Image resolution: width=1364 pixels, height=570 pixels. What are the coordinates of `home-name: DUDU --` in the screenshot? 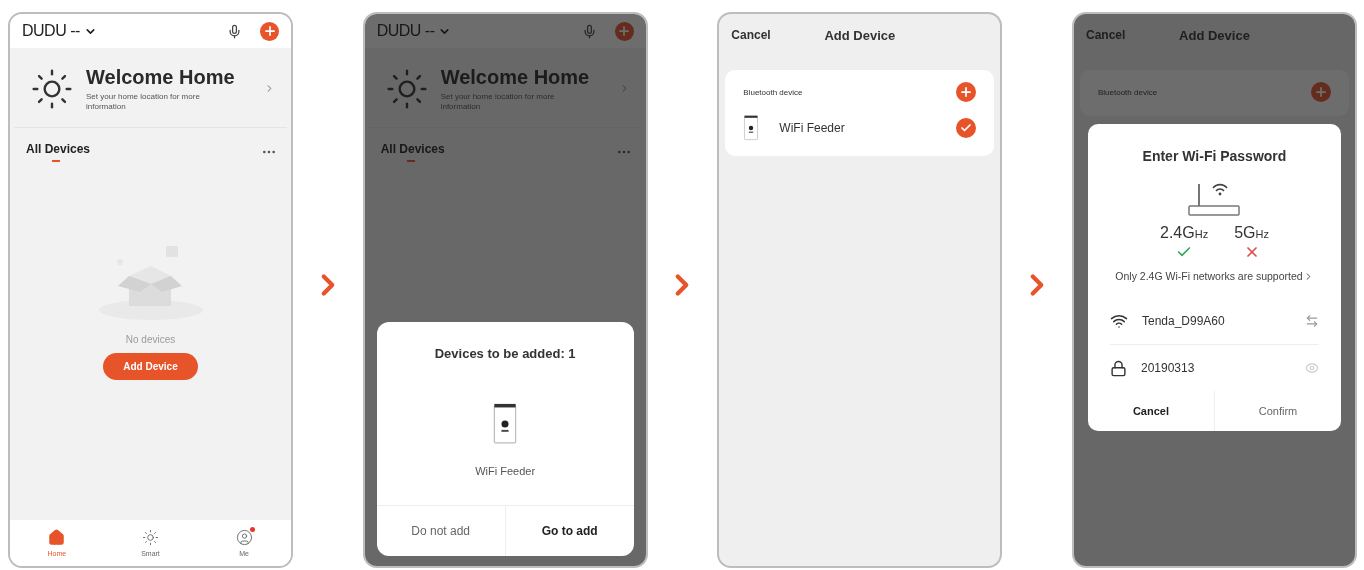 It's located at (51, 31).